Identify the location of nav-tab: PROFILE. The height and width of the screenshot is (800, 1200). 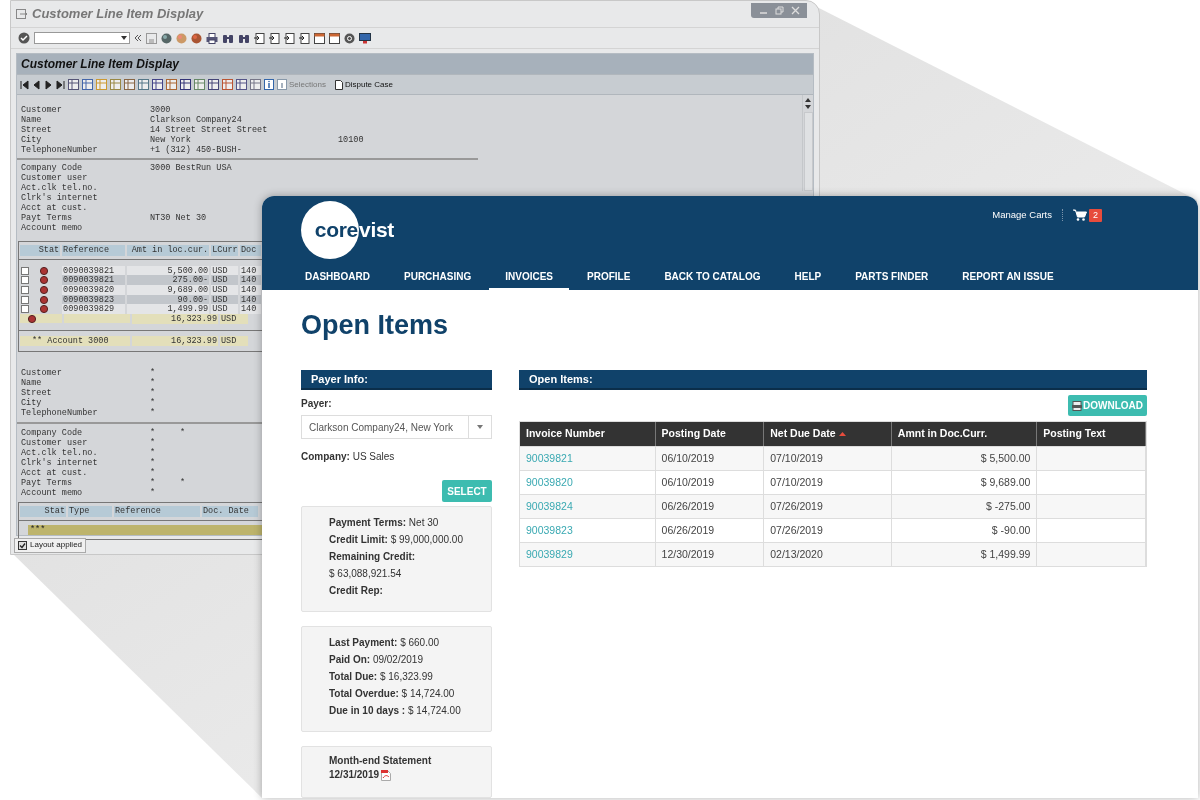
(609, 277).